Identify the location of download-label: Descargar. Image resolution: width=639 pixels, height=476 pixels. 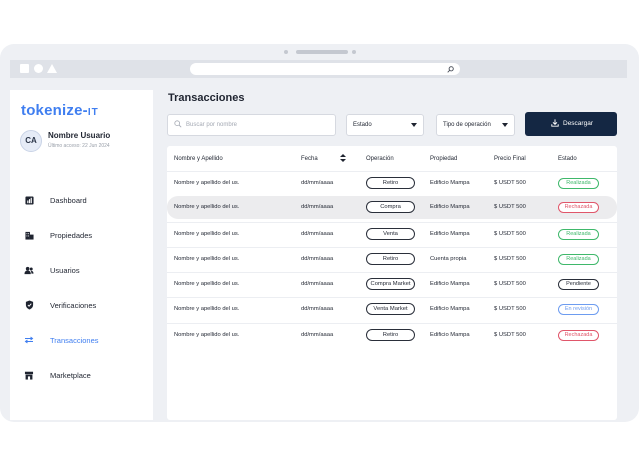
(578, 123).